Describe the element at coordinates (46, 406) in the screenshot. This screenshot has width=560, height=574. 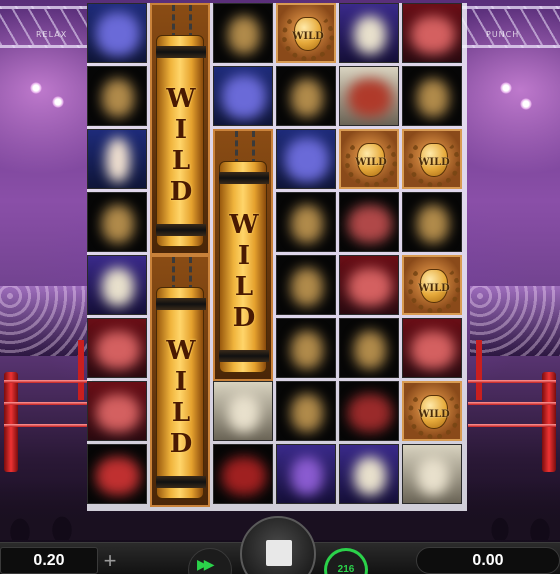
I see `boxing-ring-left` at that location.